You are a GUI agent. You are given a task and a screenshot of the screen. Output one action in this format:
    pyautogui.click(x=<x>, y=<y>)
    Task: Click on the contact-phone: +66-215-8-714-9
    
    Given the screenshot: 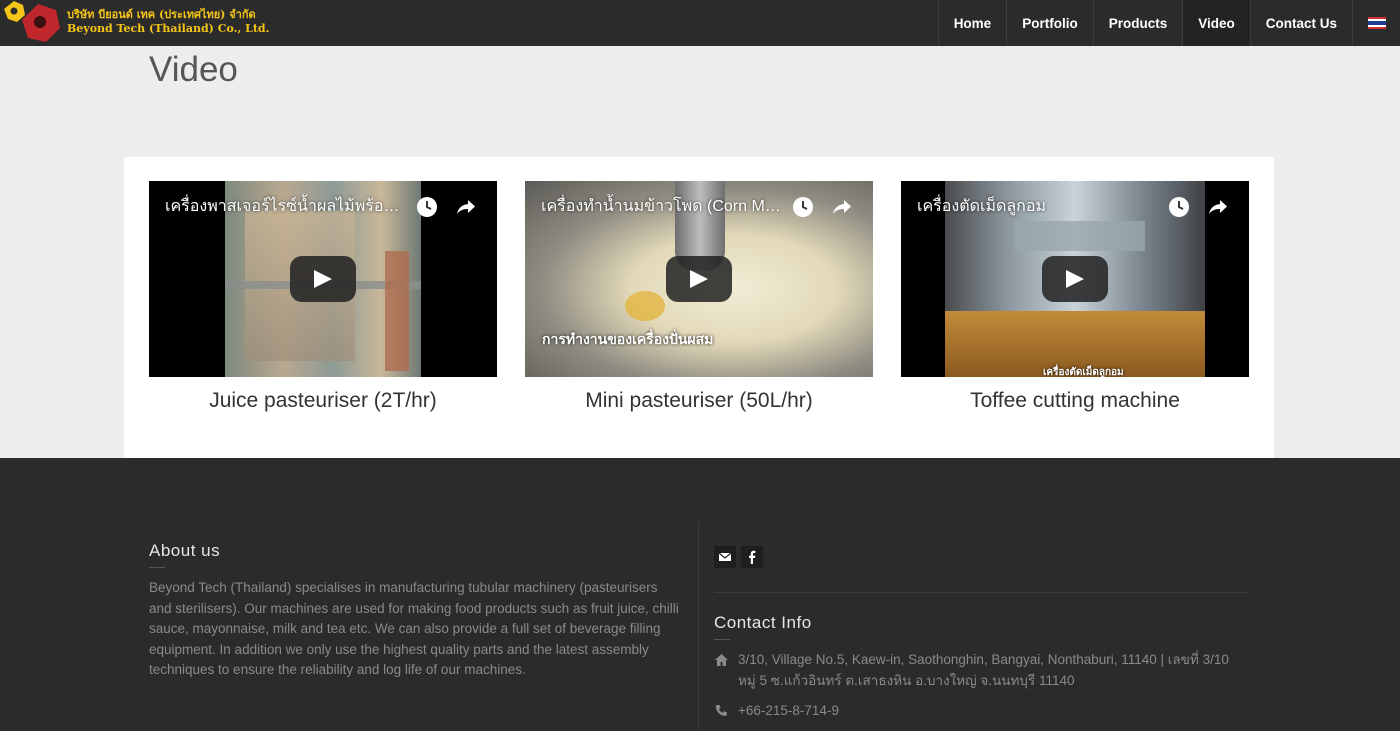 What is the action you would take?
    pyautogui.click(x=981, y=712)
    